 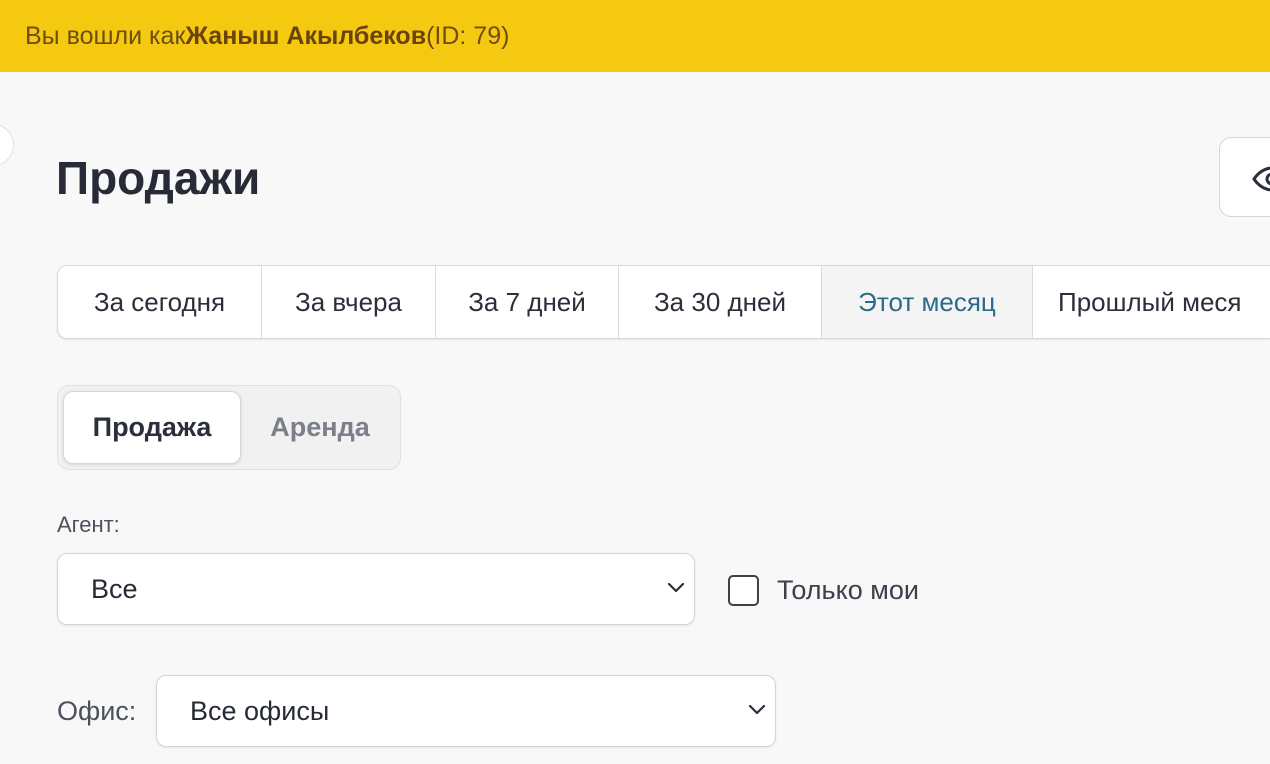 What do you see at coordinates (376, 589) in the screenshot?
I see `agent-select: Все` at bounding box center [376, 589].